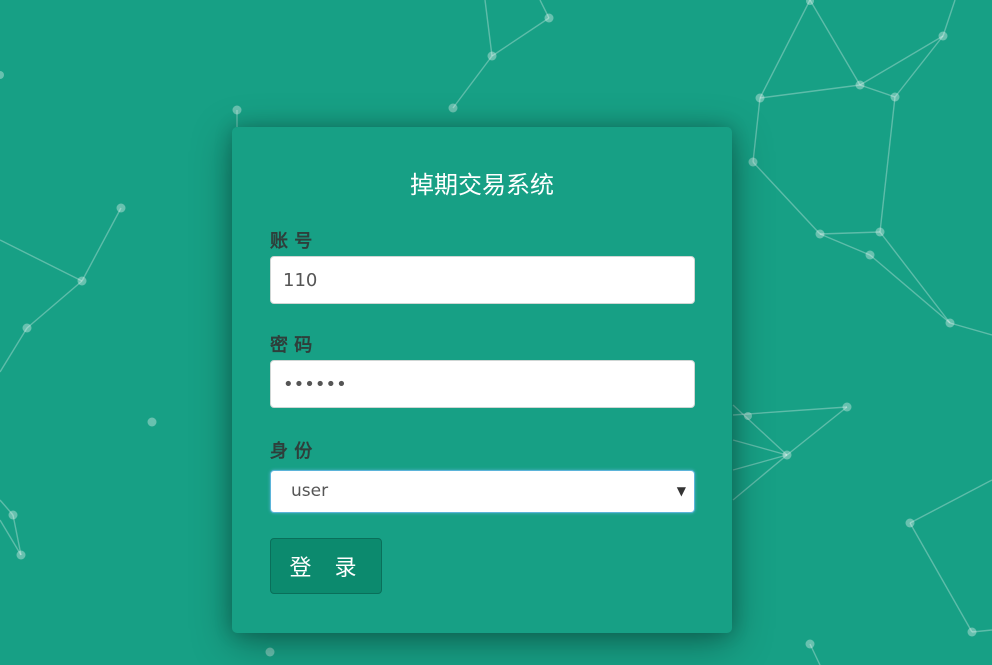 The image size is (992, 665). I want to click on role-select: user ▼, so click(482, 491).